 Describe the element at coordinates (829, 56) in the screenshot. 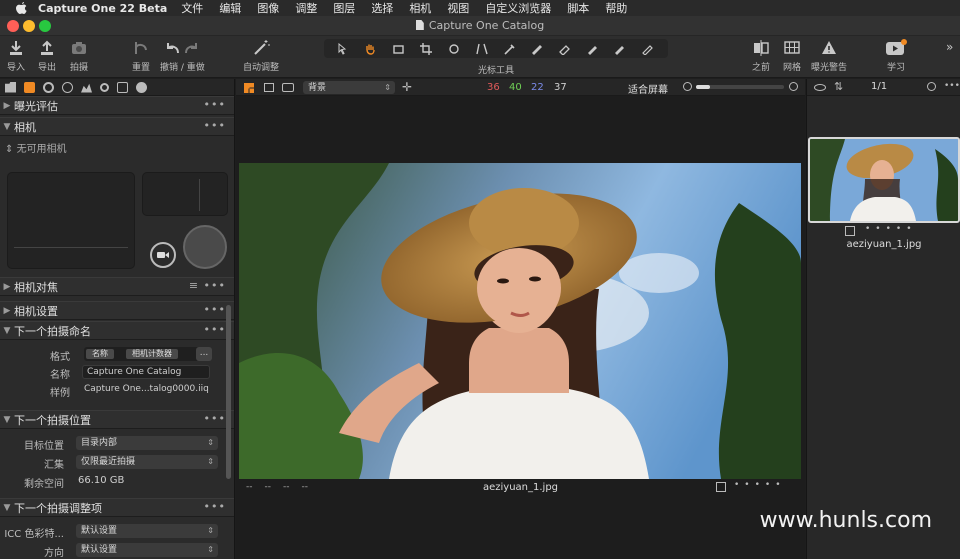

I see `exposure-warning-button: 曝光警告` at that location.